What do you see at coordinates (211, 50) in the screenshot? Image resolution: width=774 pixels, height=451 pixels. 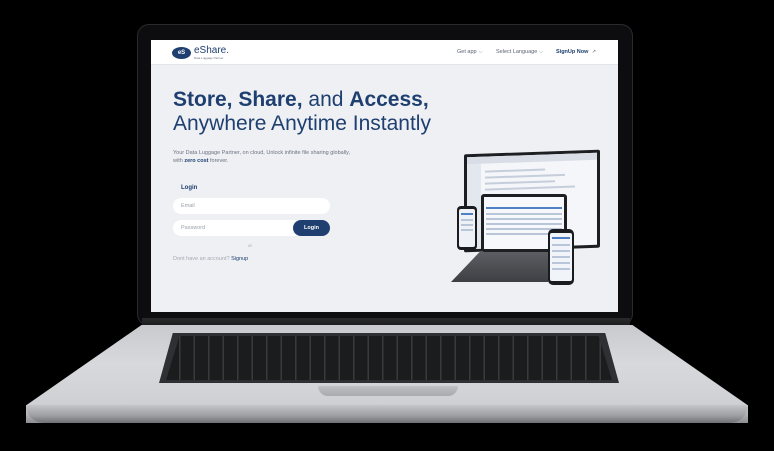 I see `brand-name: eShare.` at bounding box center [211, 50].